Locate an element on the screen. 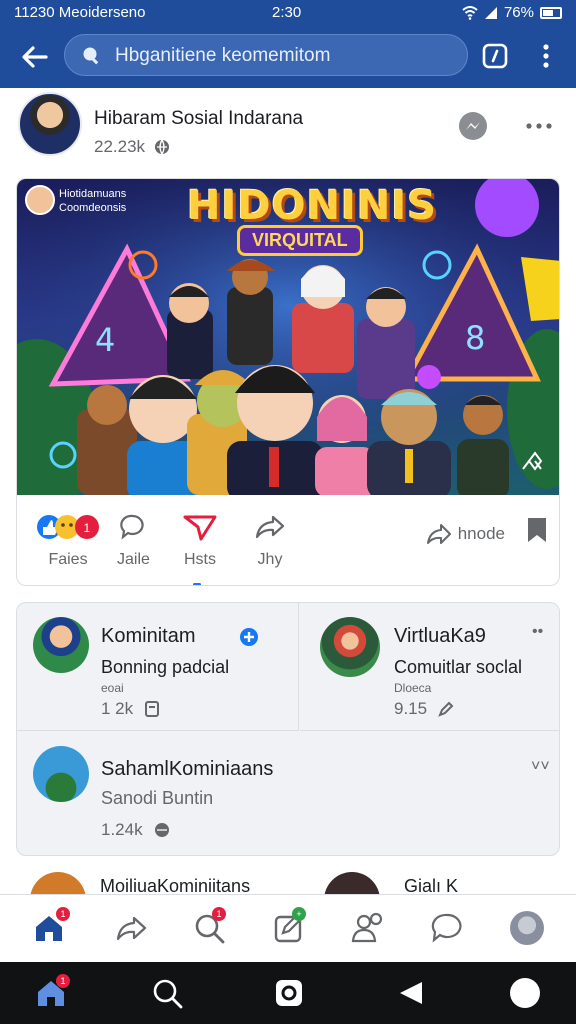 The width and height of the screenshot is (576, 1024). reaction-icons: 1 is located at coordinates (68, 527).